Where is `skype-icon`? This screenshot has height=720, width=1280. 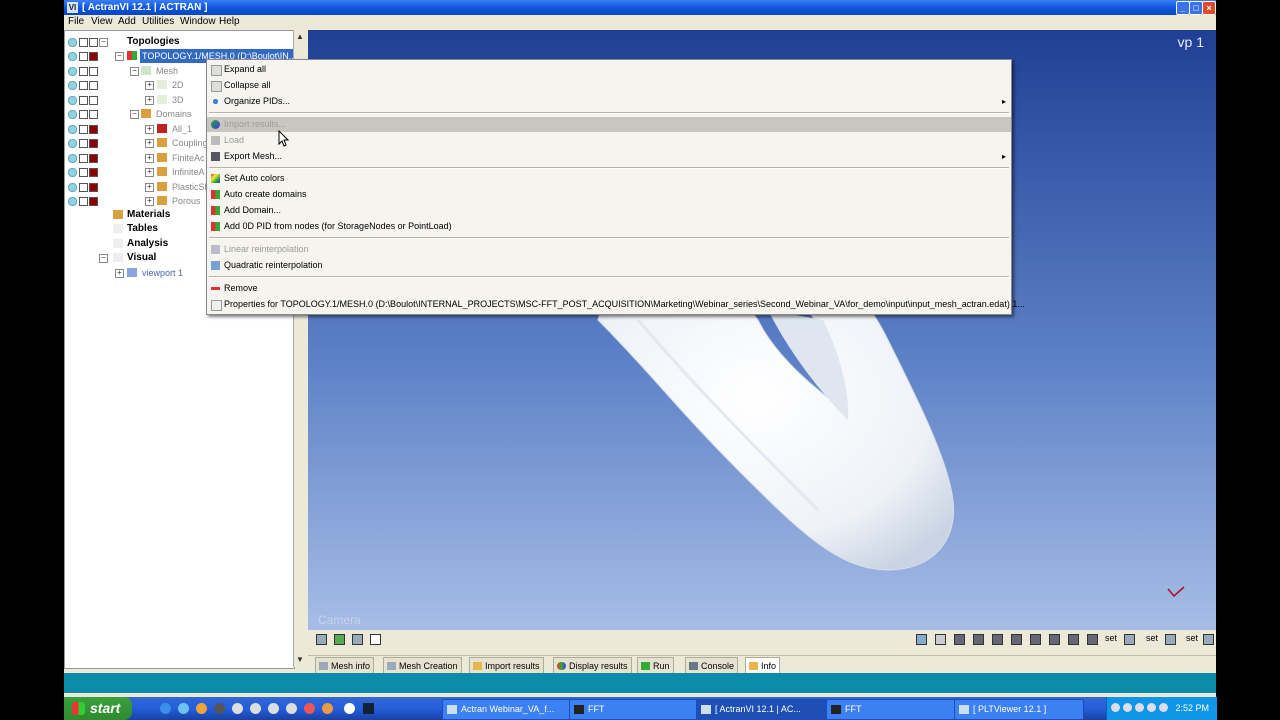 skype-icon is located at coordinates (183, 708).